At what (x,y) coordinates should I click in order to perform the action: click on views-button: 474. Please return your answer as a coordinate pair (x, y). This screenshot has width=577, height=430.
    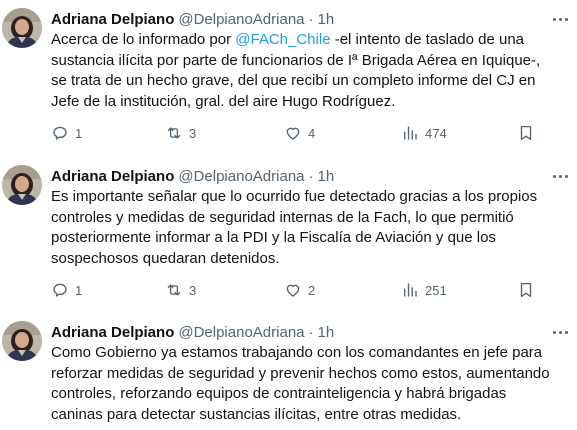
    Looking at the image, I should click on (424, 133).